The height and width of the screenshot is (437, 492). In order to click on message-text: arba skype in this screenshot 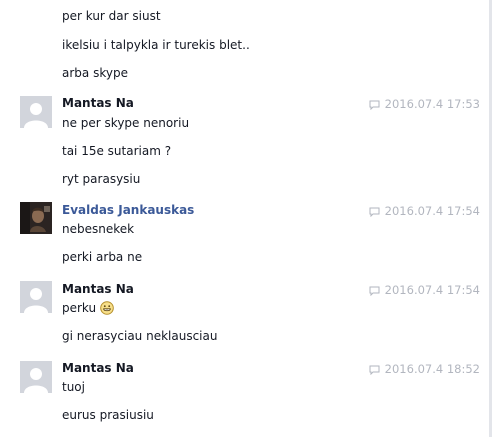, I will do `click(95, 73)`.